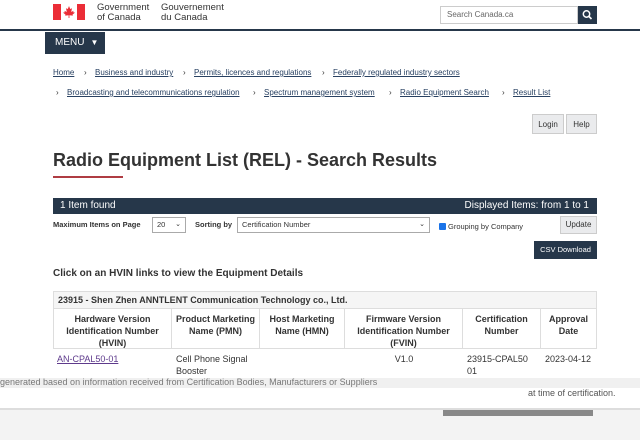 This screenshot has height=440, width=640. I want to click on col-header-cert: Certification Number, so click(502, 329).